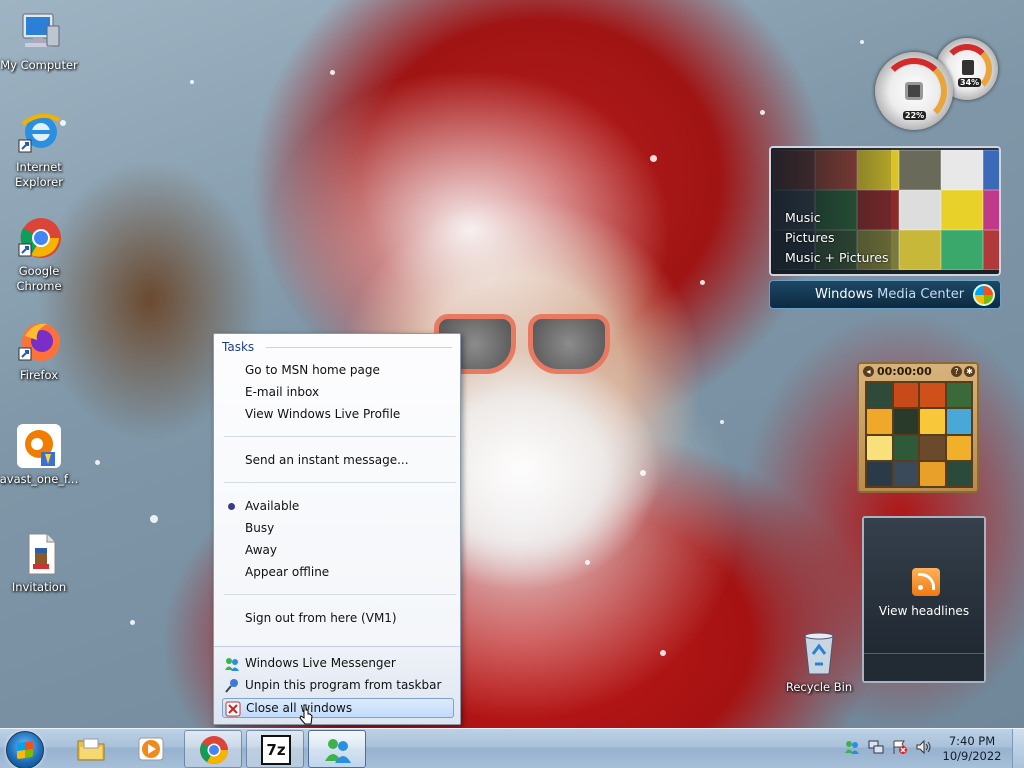 This screenshot has height=768, width=1024. Describe the element at coordinates (837, 257) in the screenshot. I see `media-center-menu-music-pictures: Music + Pictures` at that location.